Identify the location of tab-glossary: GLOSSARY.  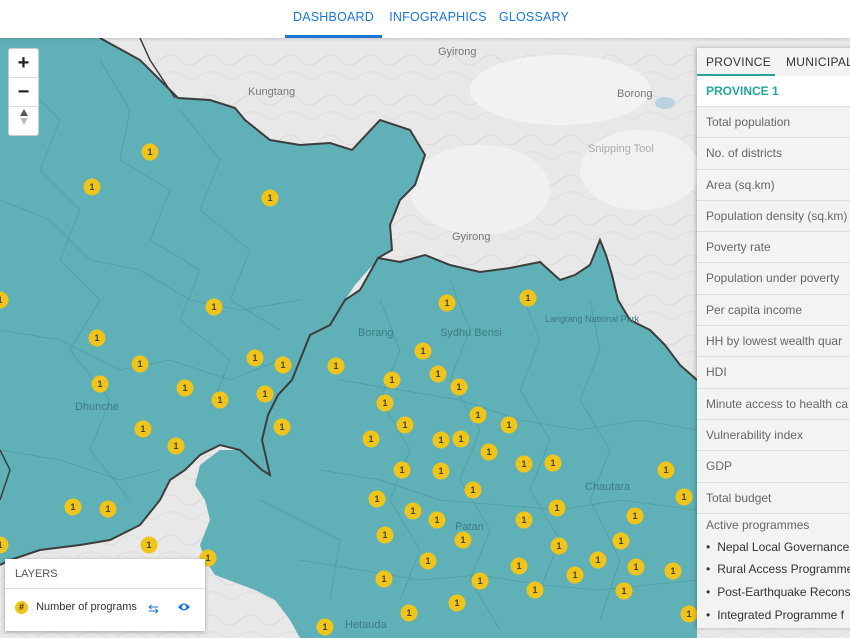
(534, 19).